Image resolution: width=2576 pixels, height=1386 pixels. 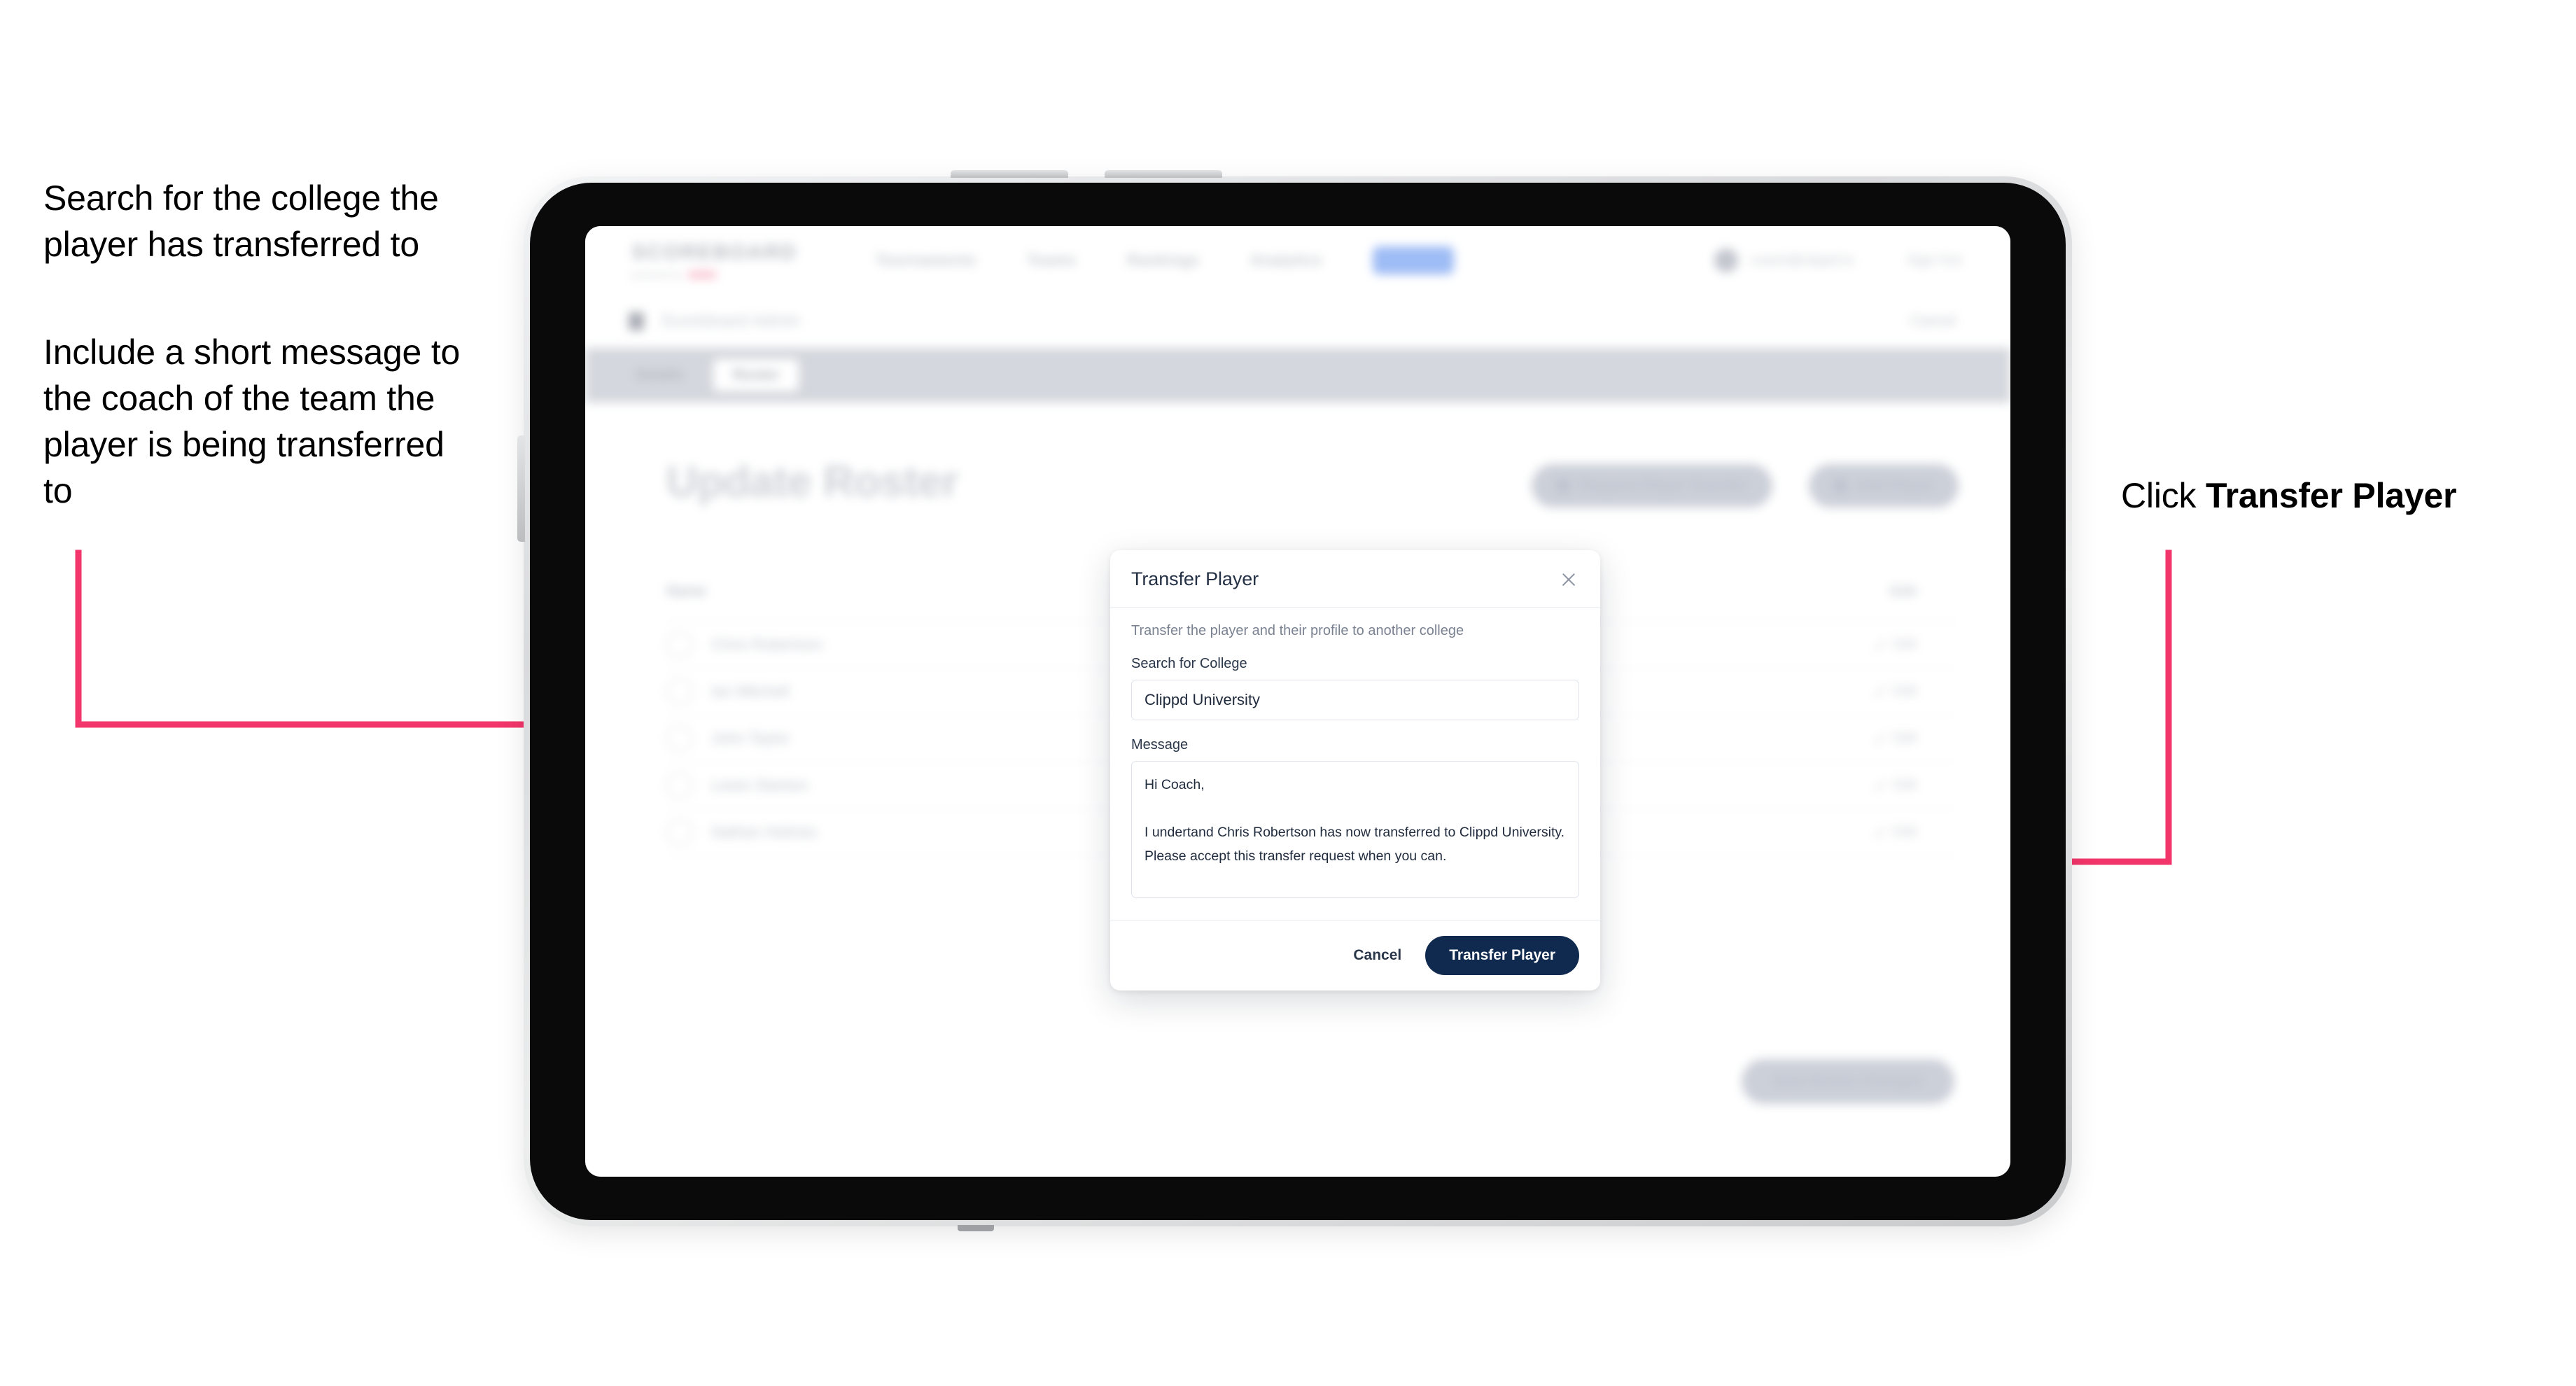 I want to click on breadcrumb-subtitle: Admin, so click(x=776, y=321).